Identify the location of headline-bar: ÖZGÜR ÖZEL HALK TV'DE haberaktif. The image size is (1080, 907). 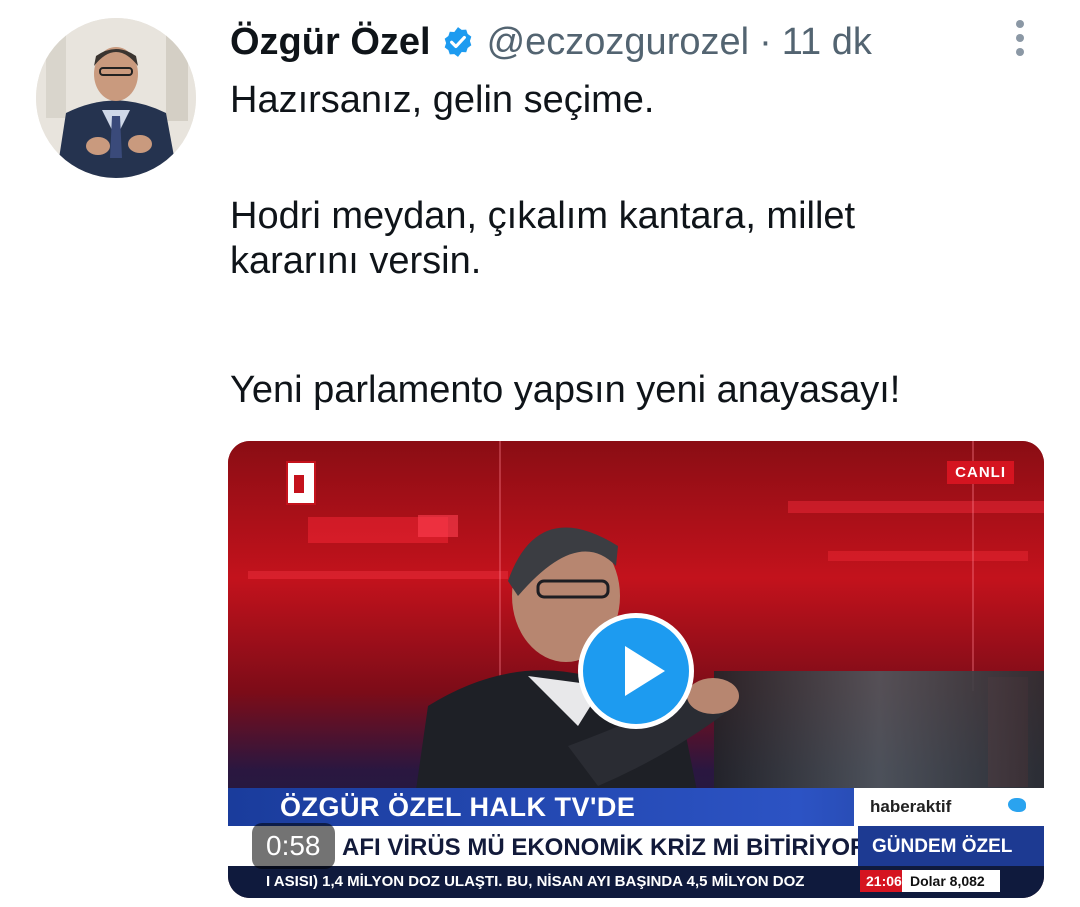
(636, 807).